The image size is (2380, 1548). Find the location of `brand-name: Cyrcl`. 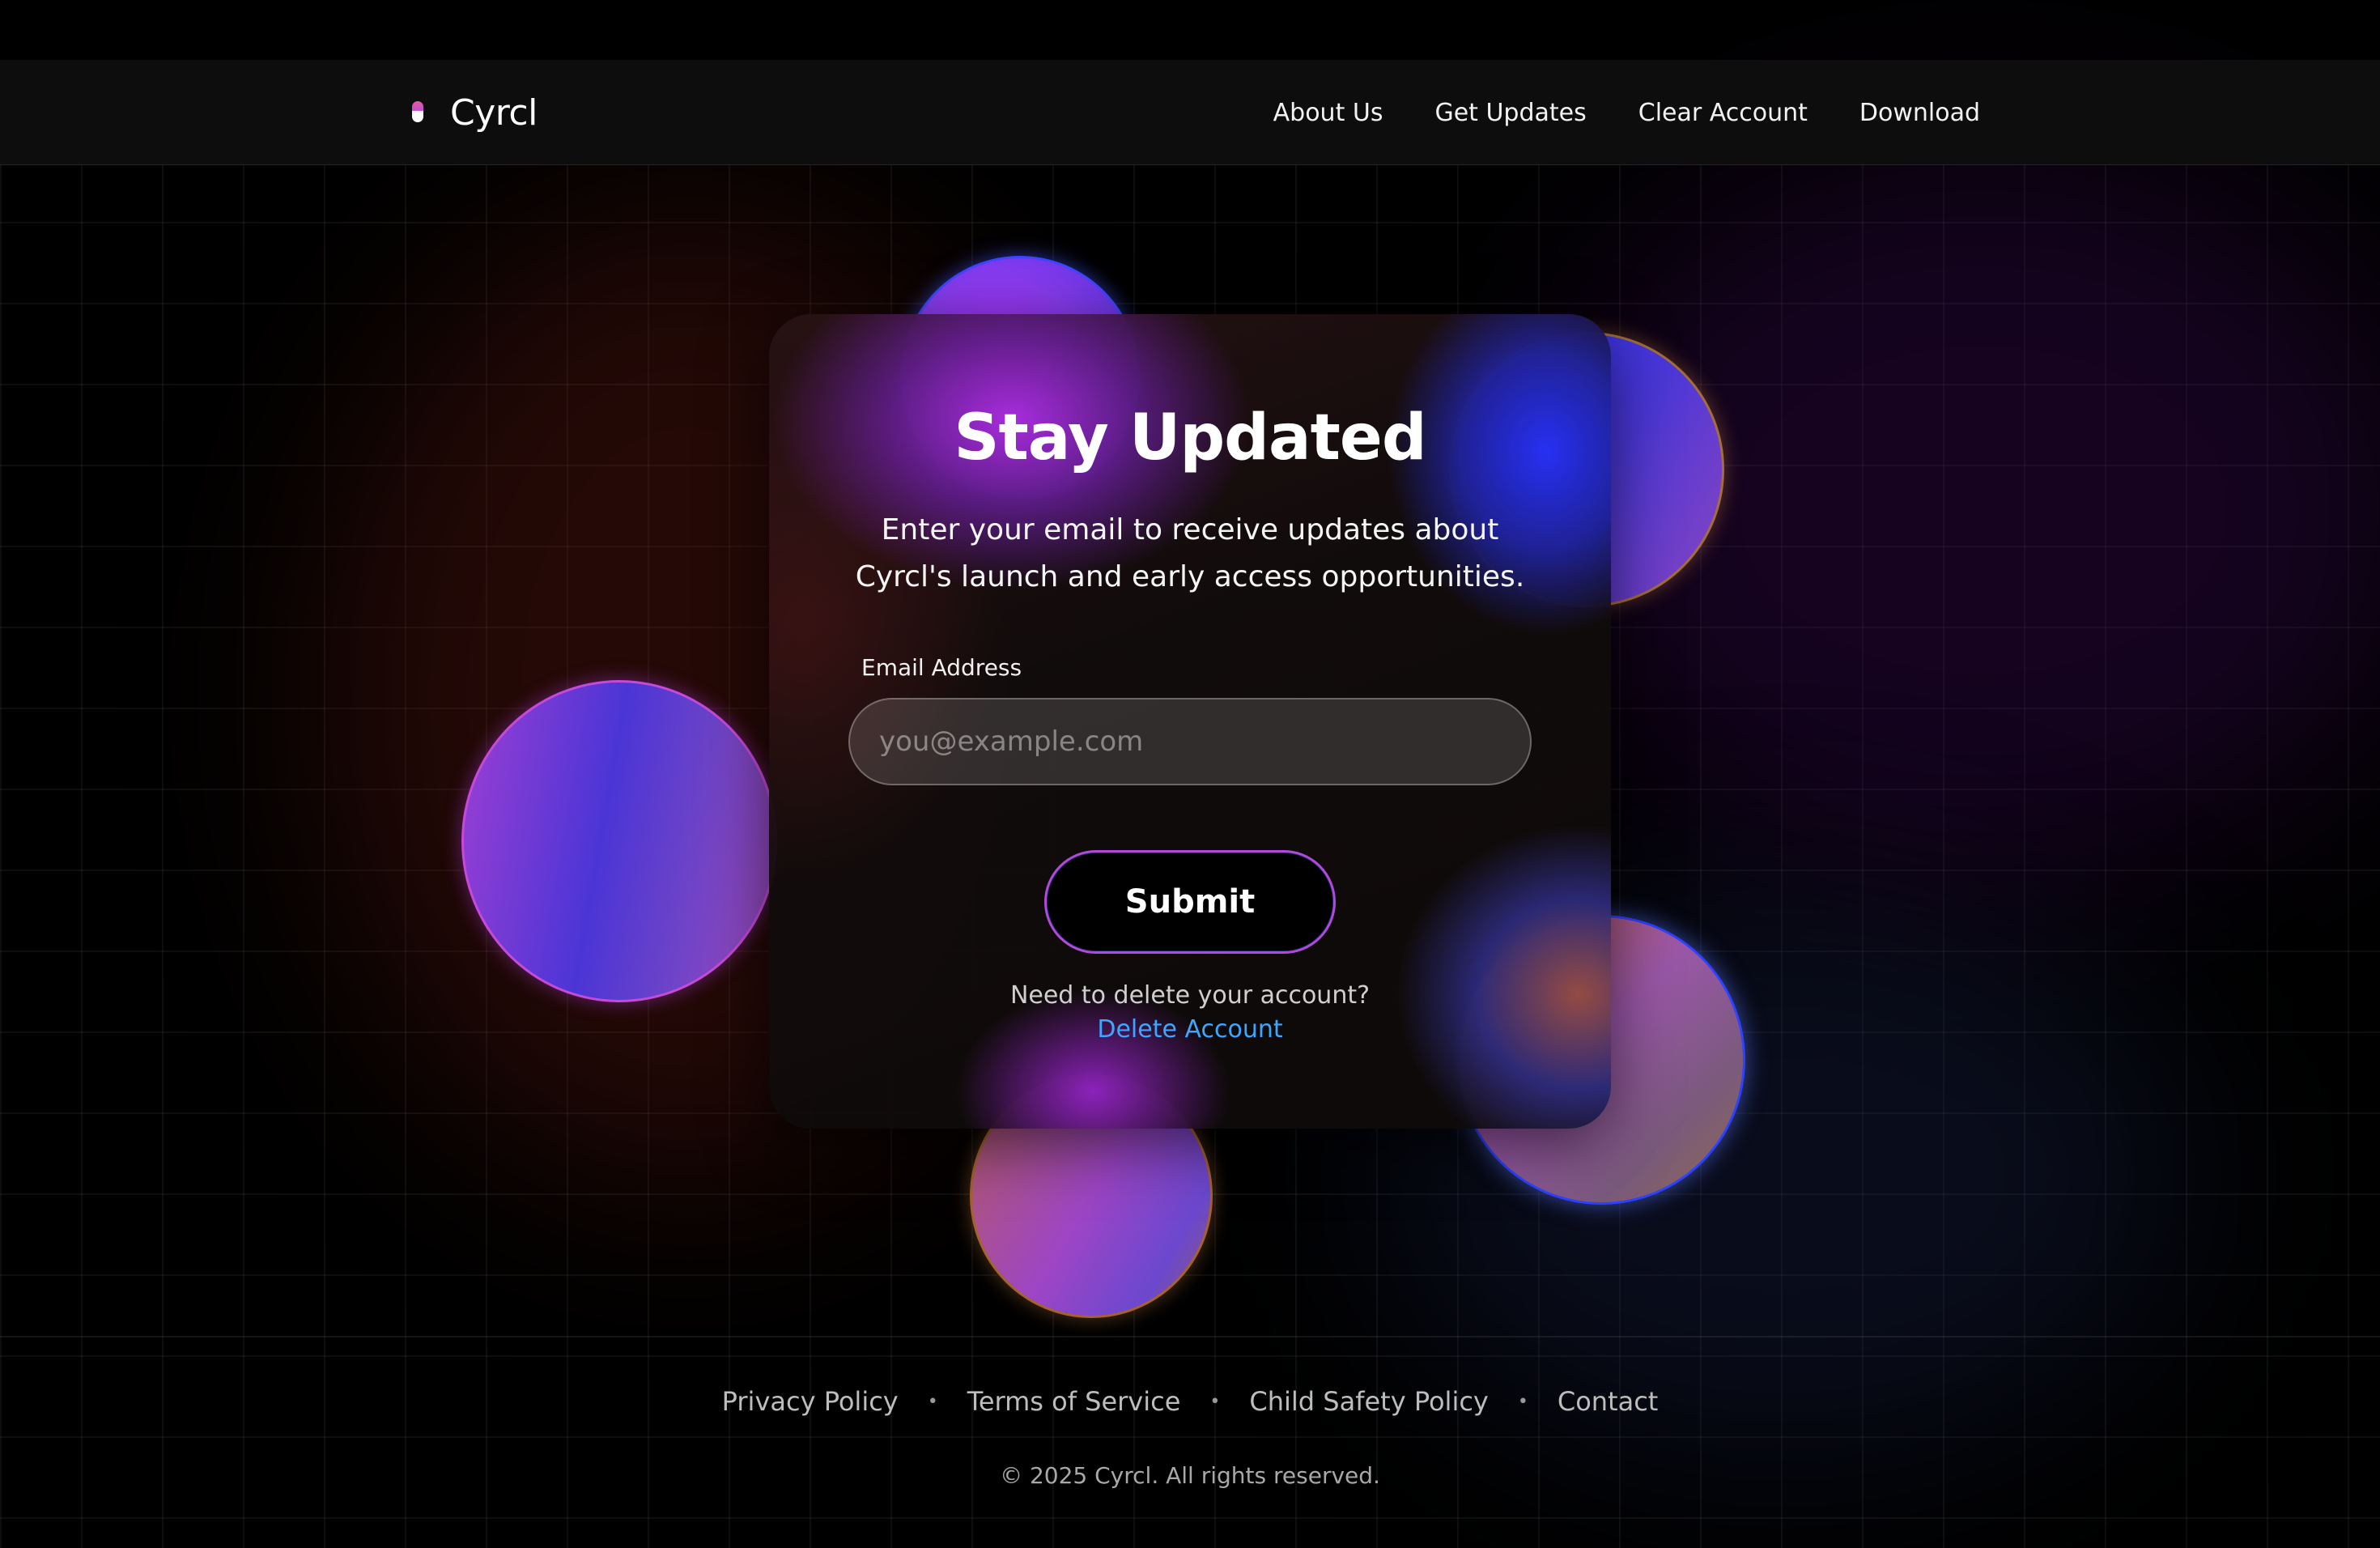

brand-name: Cyrcl is located at coordinates (494, 113).